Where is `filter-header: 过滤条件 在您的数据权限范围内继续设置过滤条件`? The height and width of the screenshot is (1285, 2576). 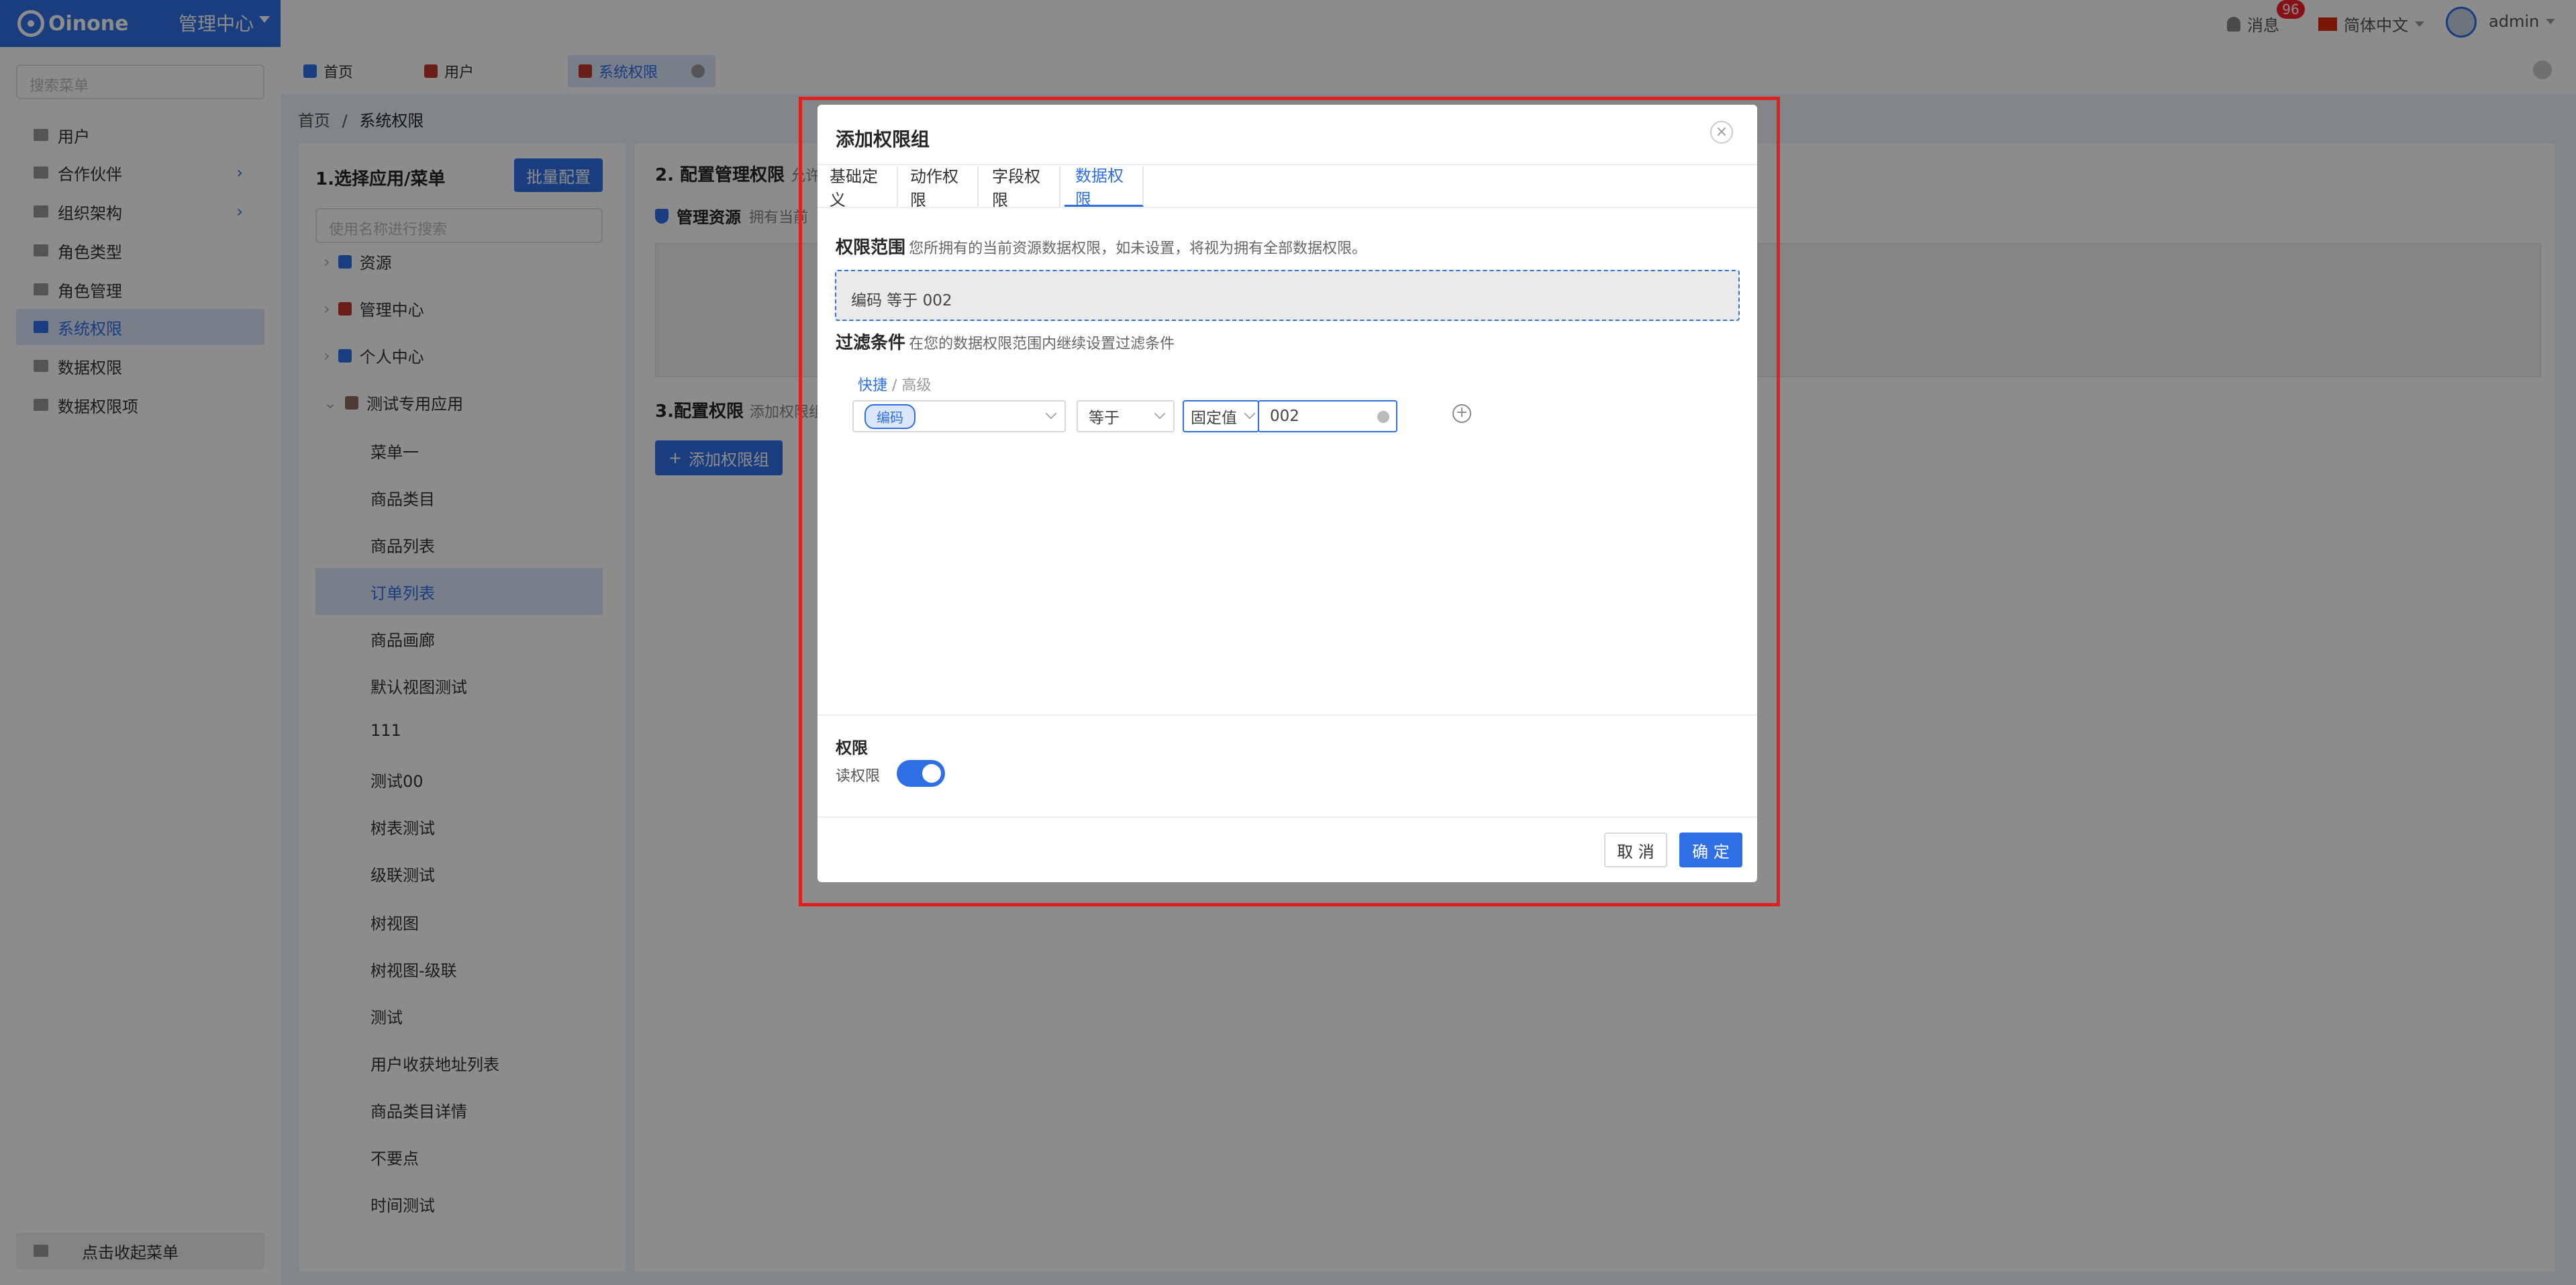 filter-header: 过滤条件 在您的数据权限范围内继续设置过滤条件 is located at coordinates (1005, 342).